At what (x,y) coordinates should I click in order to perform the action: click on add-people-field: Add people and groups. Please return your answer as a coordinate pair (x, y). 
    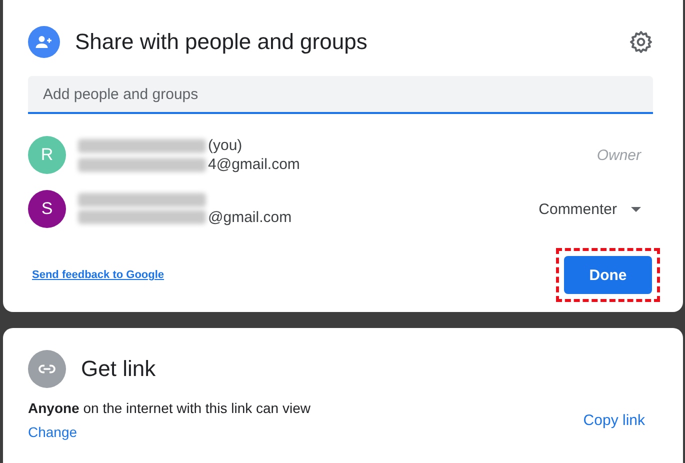
    Looking at the image, I should click on (340, 95).